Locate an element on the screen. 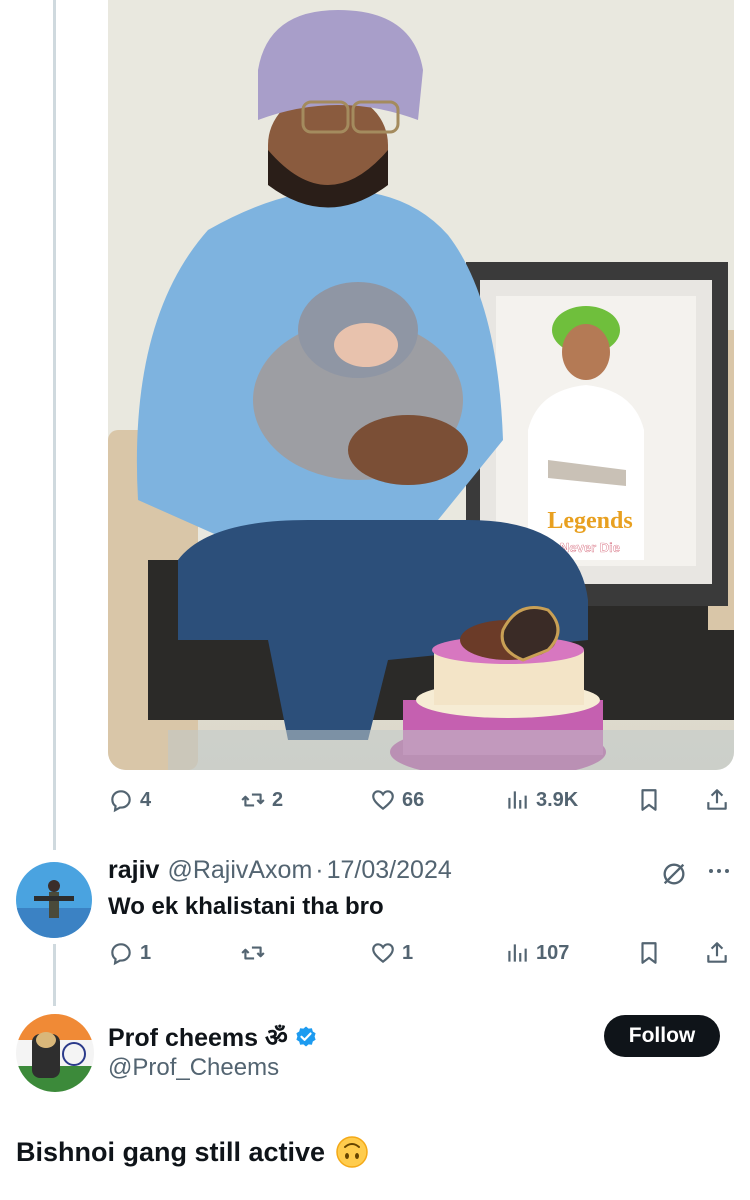 The image size is (750, 1200). reply-views-count: 107 is located at coordinates (553, 952).